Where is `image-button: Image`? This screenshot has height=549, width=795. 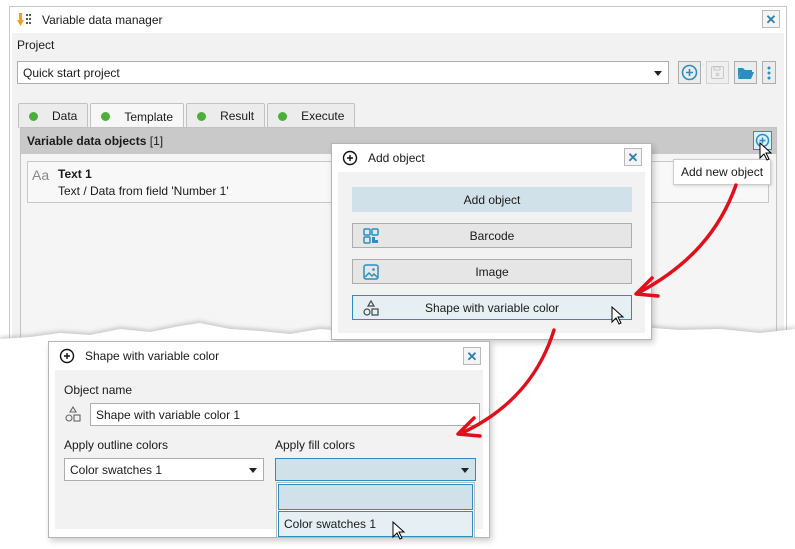 image-button: Image is located at coordinates (492, 271).